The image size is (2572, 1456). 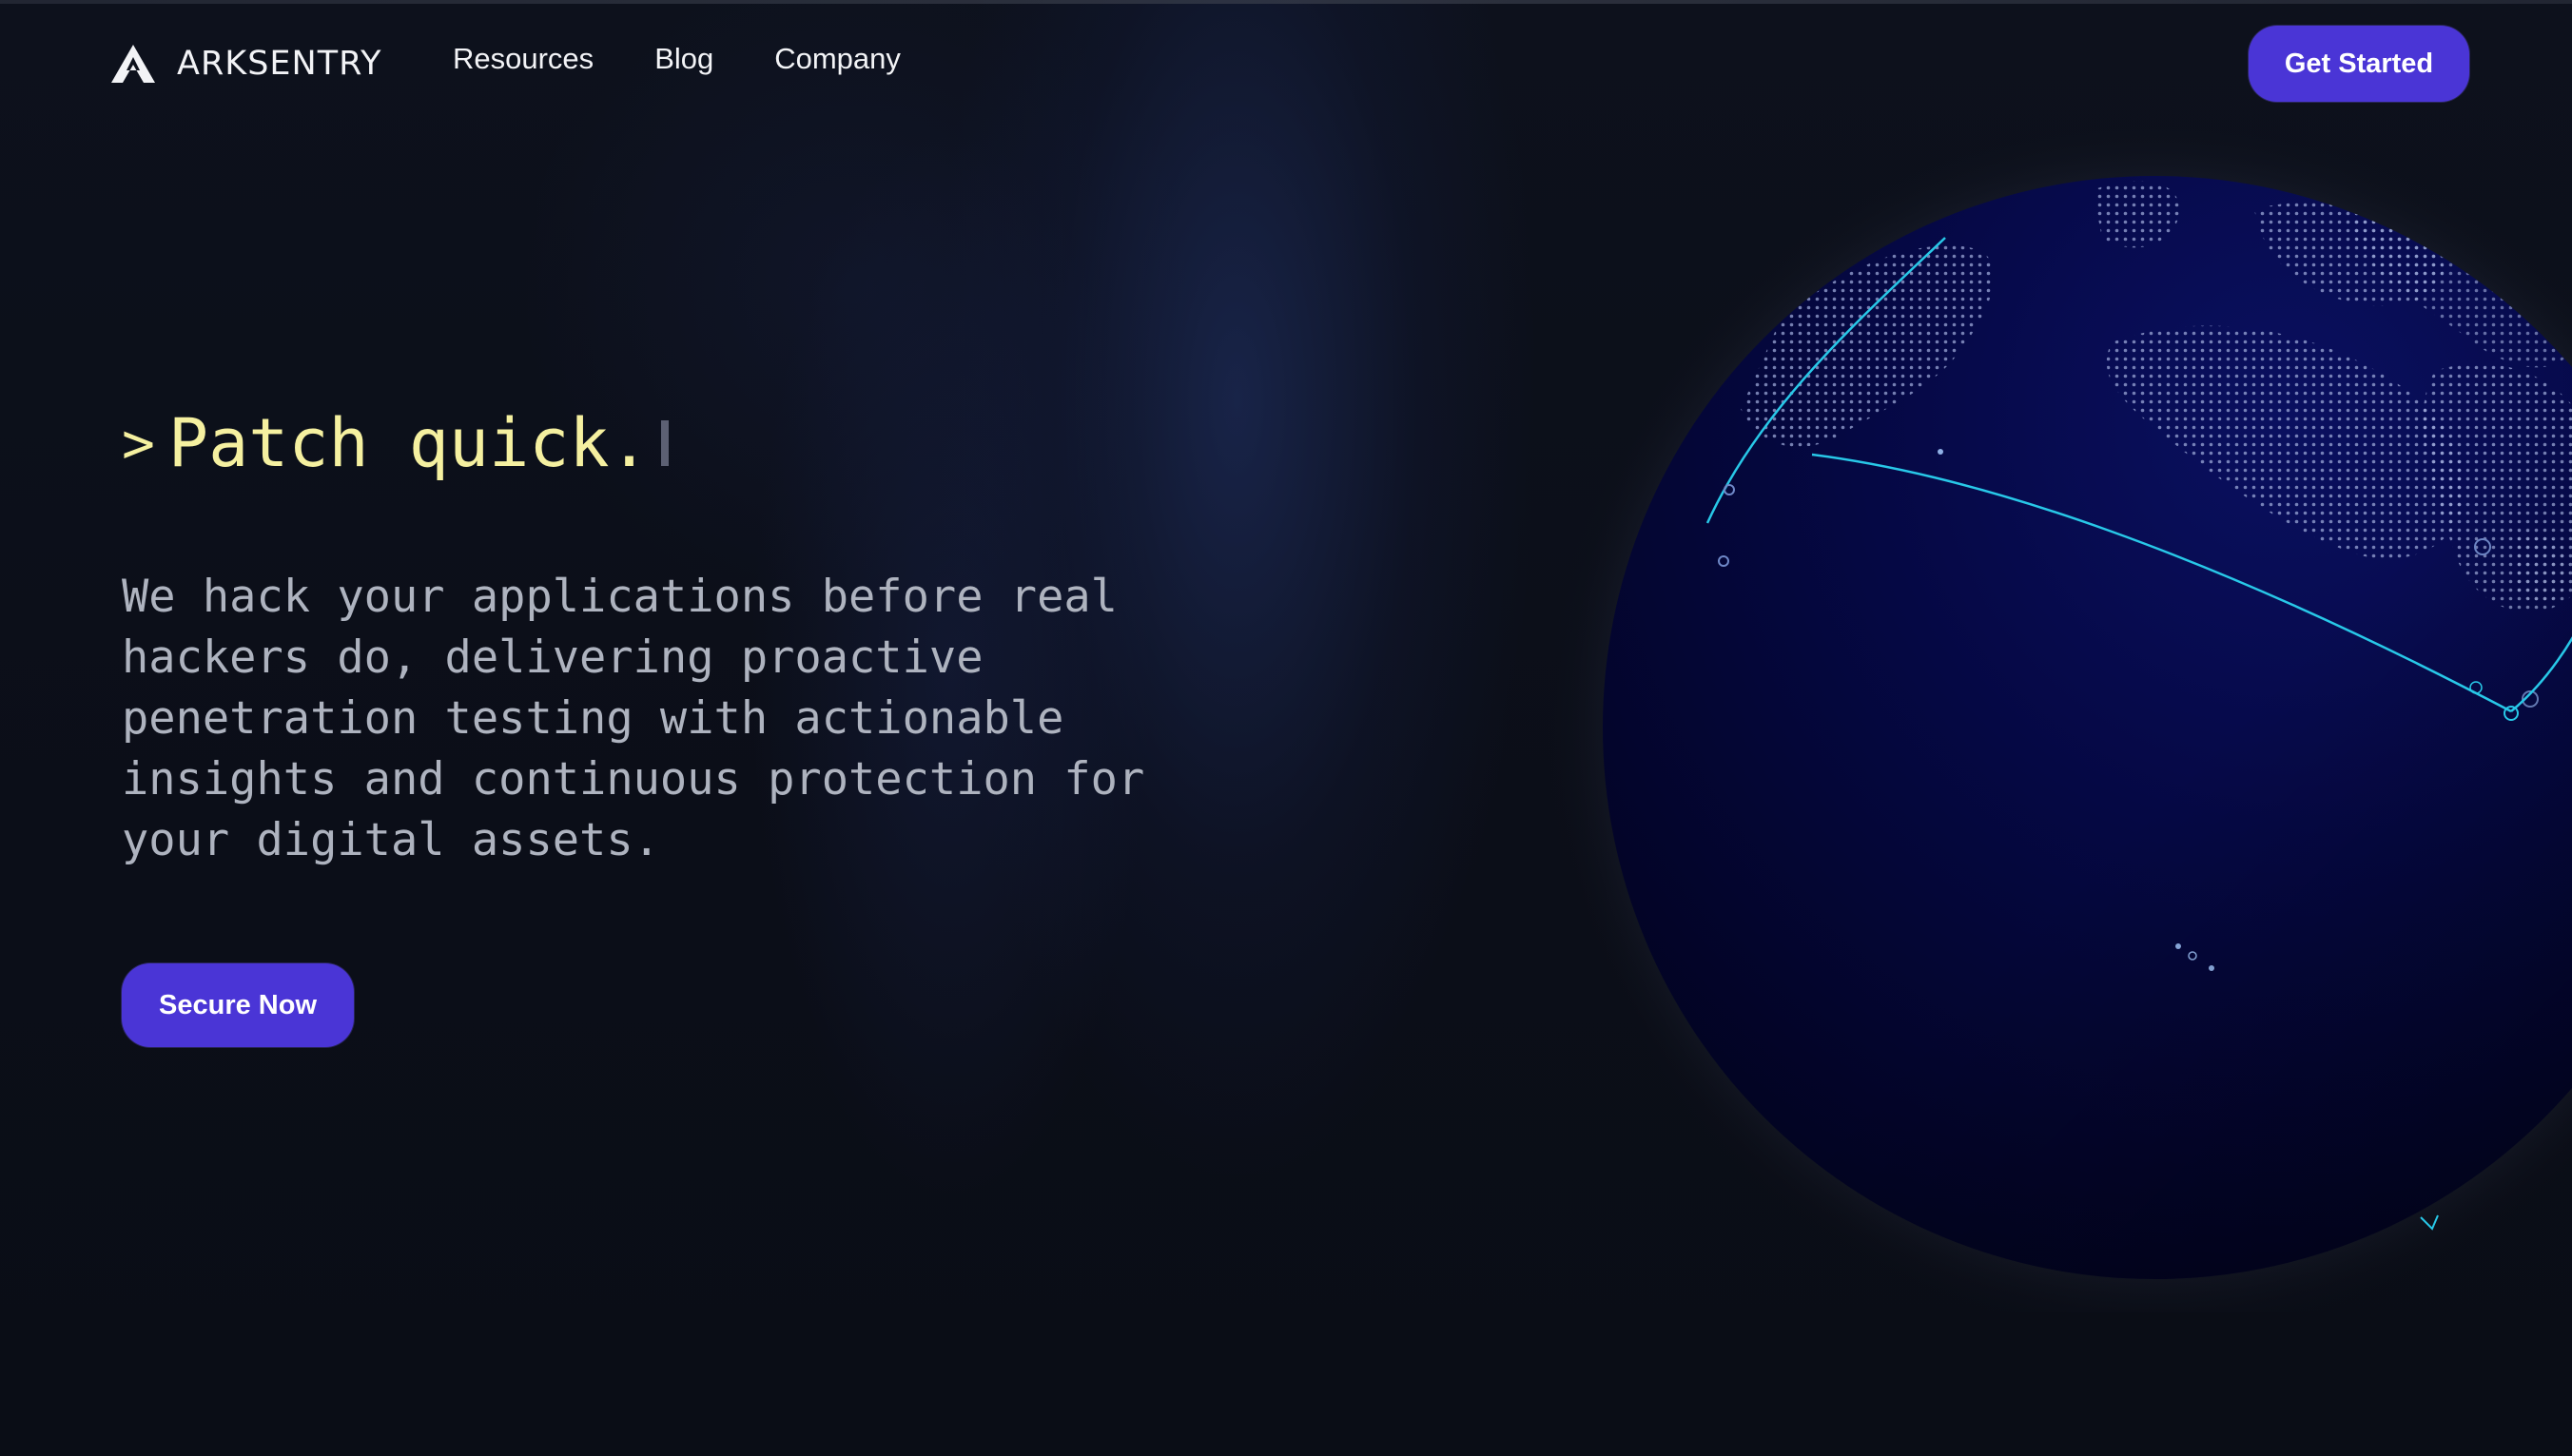 What do you see at coordinates (138, 444) in the screenshot?
I see `prompt-symbol: >` at bounding box center [138, 444].